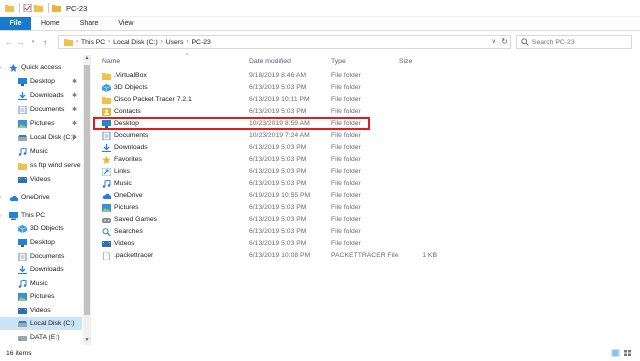 The image size is (640, 361). I want to click on computer-icon, so click(13, 215).